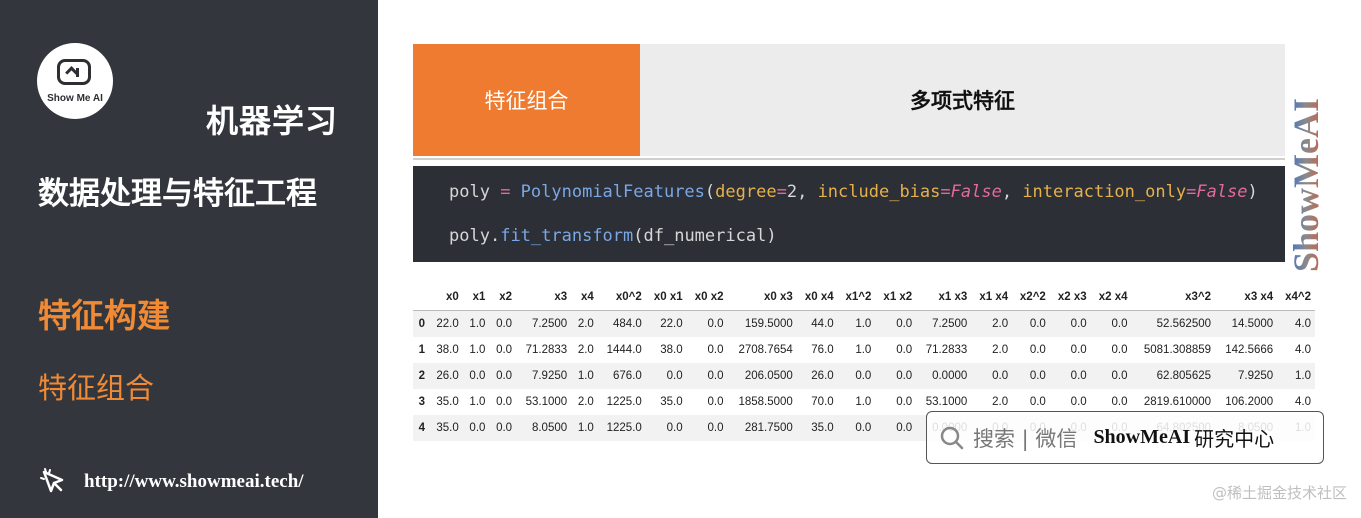 This screenshot has width=1361, height=518. Describe the element at coordinates (546, 402) in the screenshot. I see `table-cell: 53.1000` at that location.